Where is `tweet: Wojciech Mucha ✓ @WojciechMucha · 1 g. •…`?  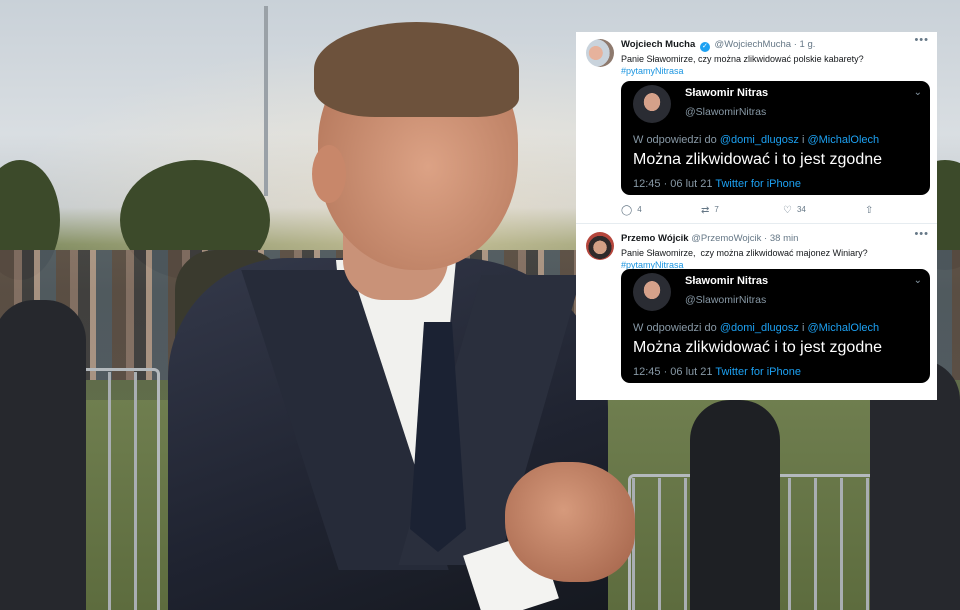
tweet: Wojciech Mucha ✓ @WojciechMucha · 1 g. •… is located at coordinates (756, 128).